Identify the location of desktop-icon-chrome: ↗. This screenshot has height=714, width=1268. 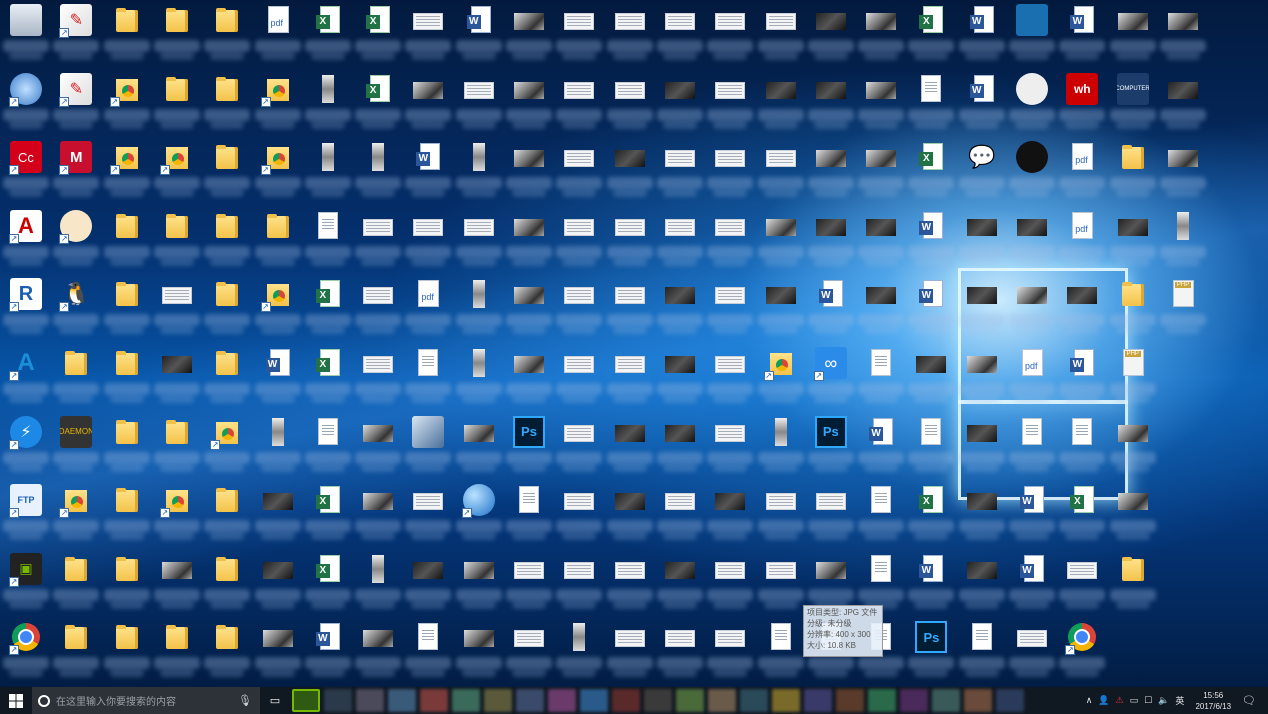
(26, 648).